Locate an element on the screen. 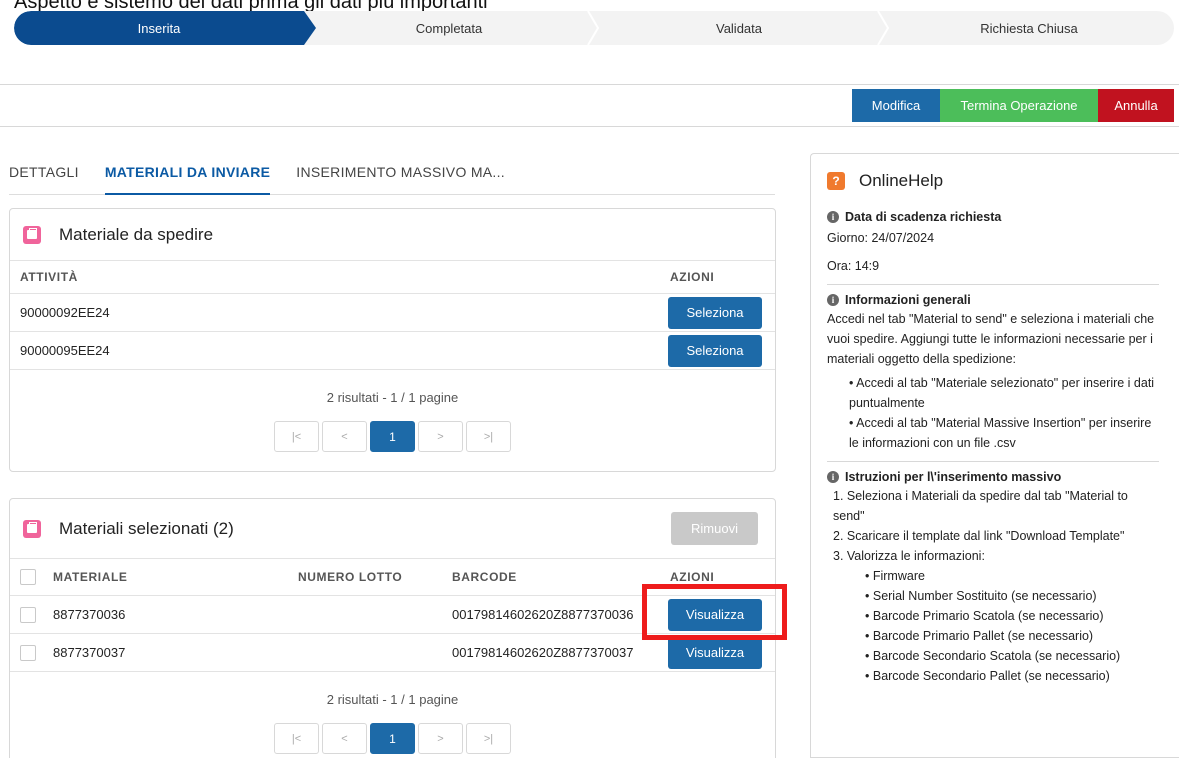 This screenshot has height=758, width=1179. table-row: 90000092EE24 Seleziona is located at coordinates (392, 313).